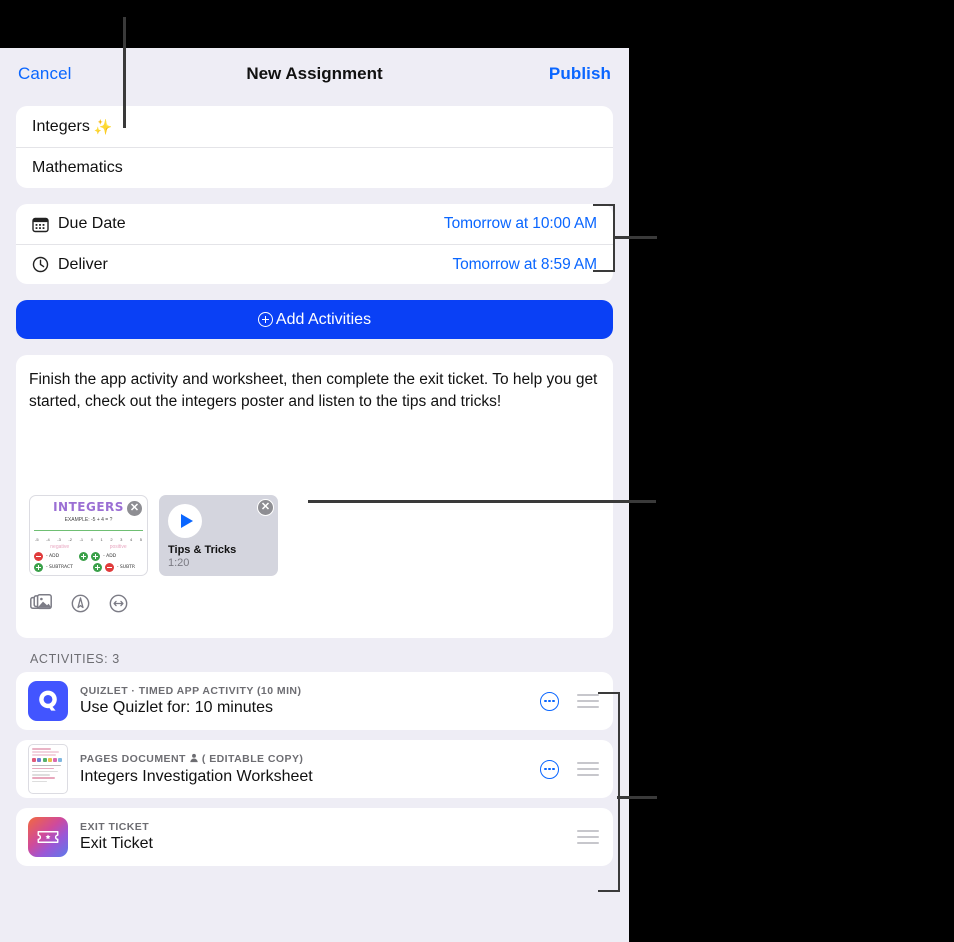 The height and width of the screenshot is (942, 954). I want to click on markup-pen-icon, so click(80, 606).